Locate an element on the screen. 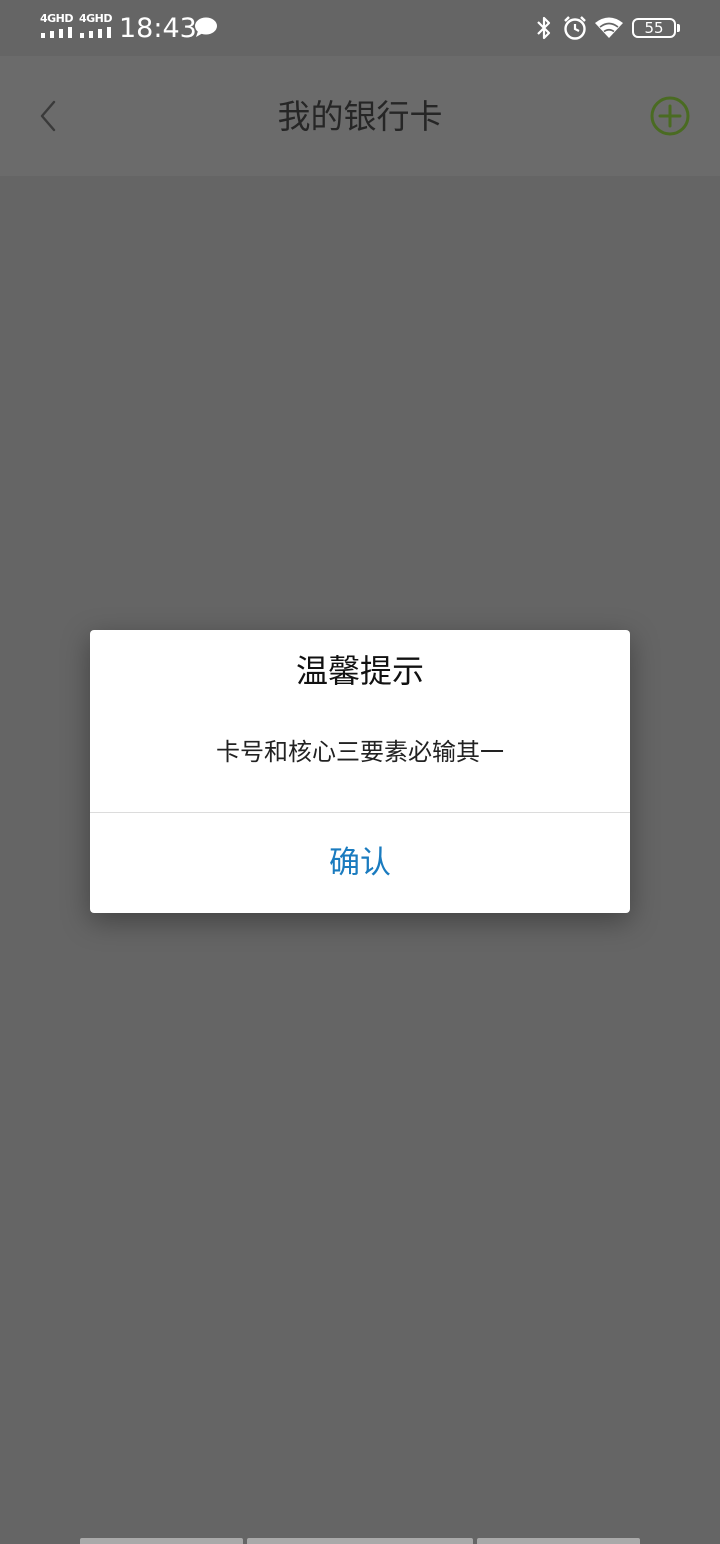  dialog-message: 卡号和核心三要素必输其一 is located at coordinates (360, 752).